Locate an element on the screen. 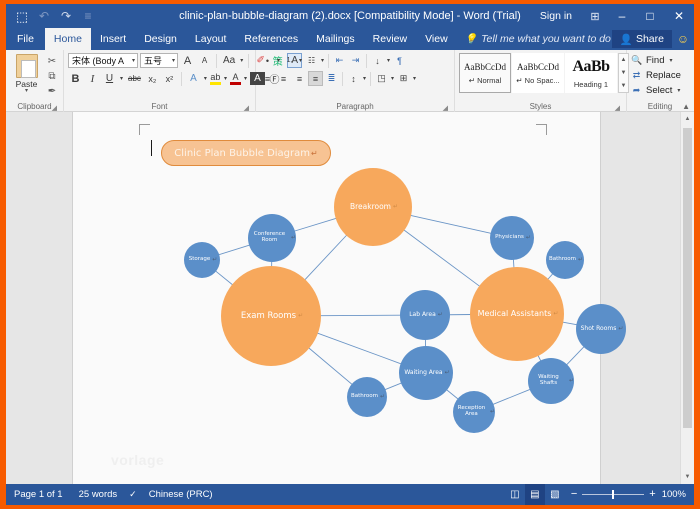 This screenshot has height=509, width=700. page-indicator: Page 1 of 1 is located at coordinates (38, 494).